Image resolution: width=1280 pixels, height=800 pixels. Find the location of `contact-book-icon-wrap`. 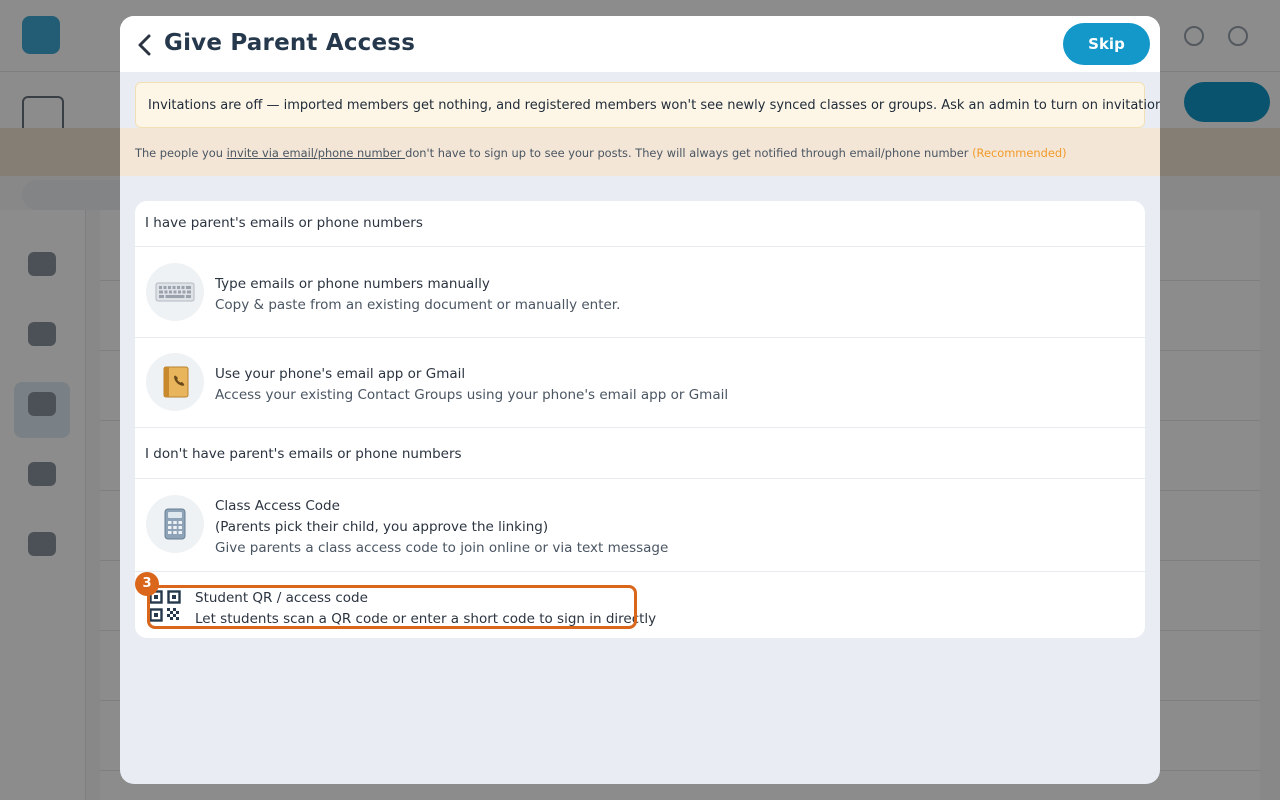

contact-book-icon-wrap is located at coordinates (175, 382).